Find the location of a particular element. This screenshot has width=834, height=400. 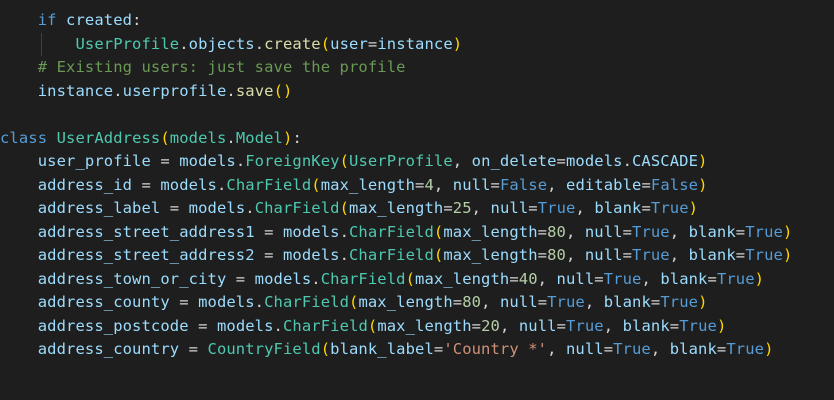

code-token: class is located at coordinates (24, 137).